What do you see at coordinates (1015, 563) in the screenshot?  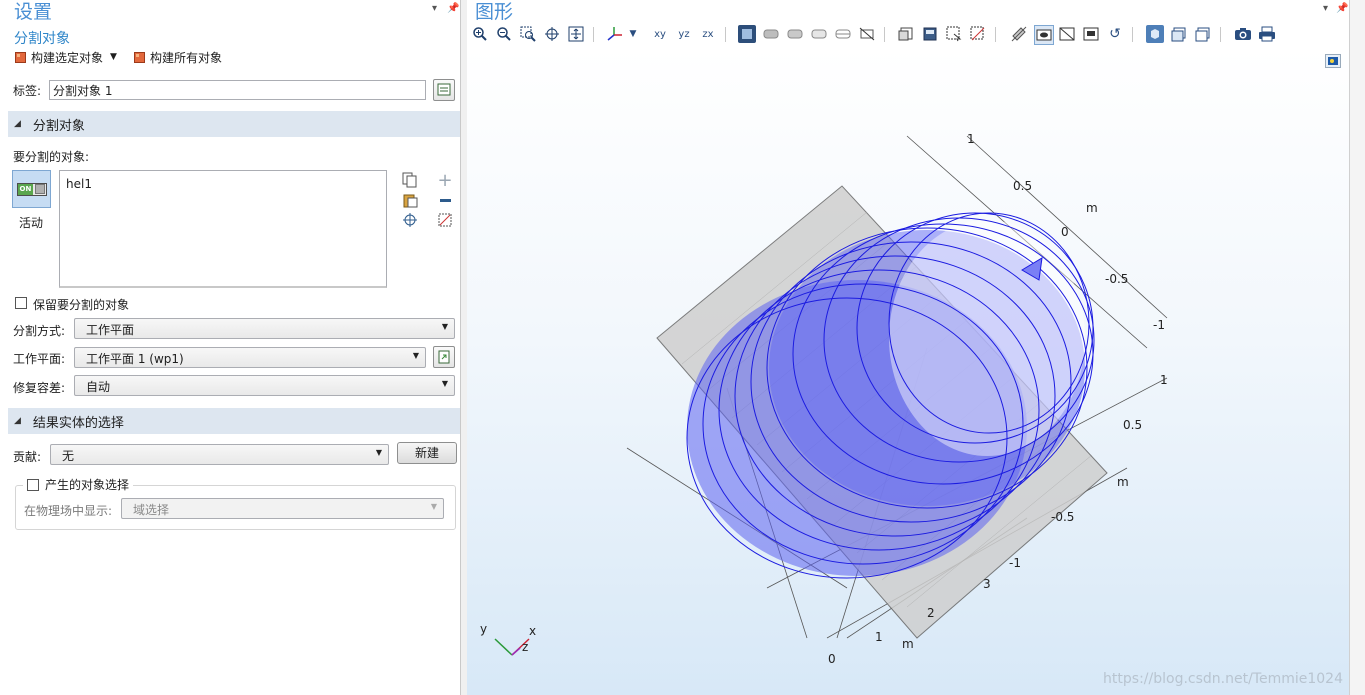 I see `tick-label: -1` at bounding box center [1015, 563].